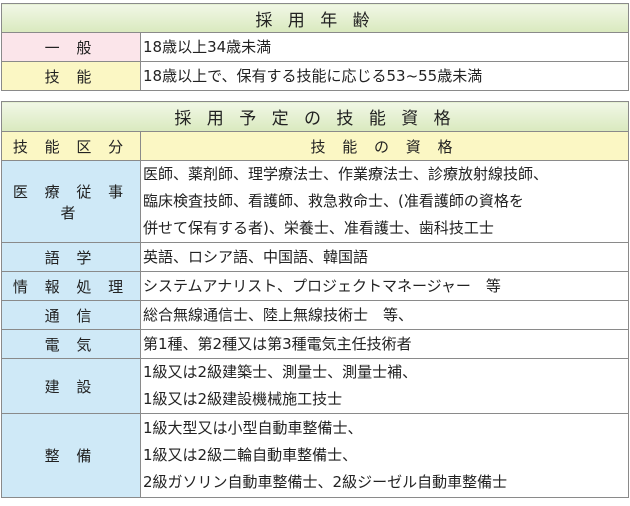  What do you see at coordinates (71, 344) in the screenshot?
I see `category-electric: 電 気` at bounding box center [71, 344].